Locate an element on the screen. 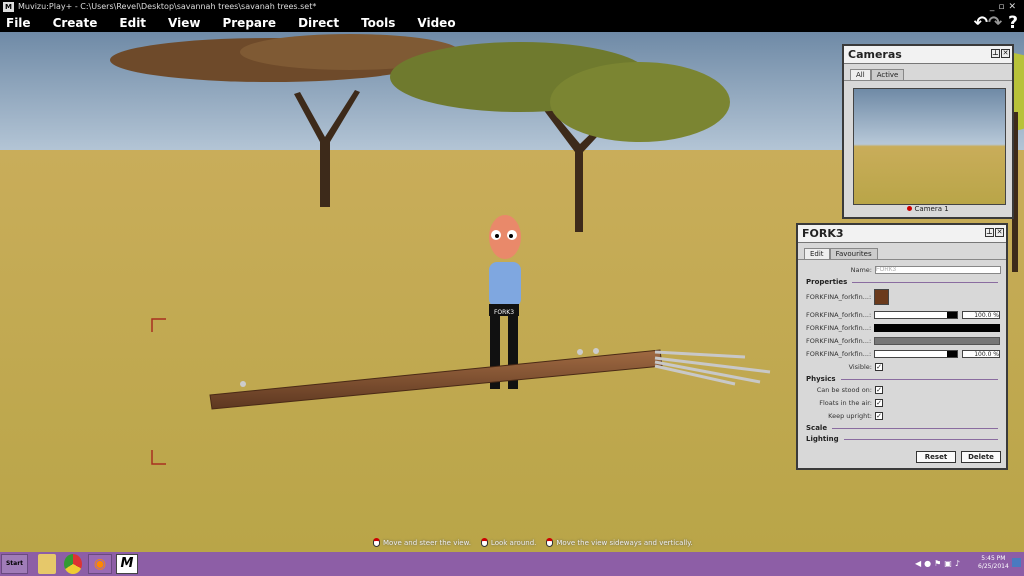  name-label: Name: is located at coordinates (861, 270).